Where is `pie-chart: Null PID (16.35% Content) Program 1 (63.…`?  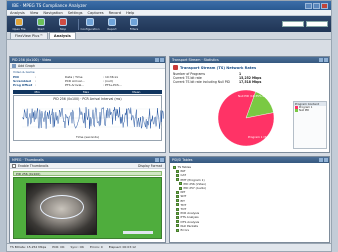
pie-chart: Null PID (16.35% Content) Program 1 (63.… is located at coordinates (247, 119).